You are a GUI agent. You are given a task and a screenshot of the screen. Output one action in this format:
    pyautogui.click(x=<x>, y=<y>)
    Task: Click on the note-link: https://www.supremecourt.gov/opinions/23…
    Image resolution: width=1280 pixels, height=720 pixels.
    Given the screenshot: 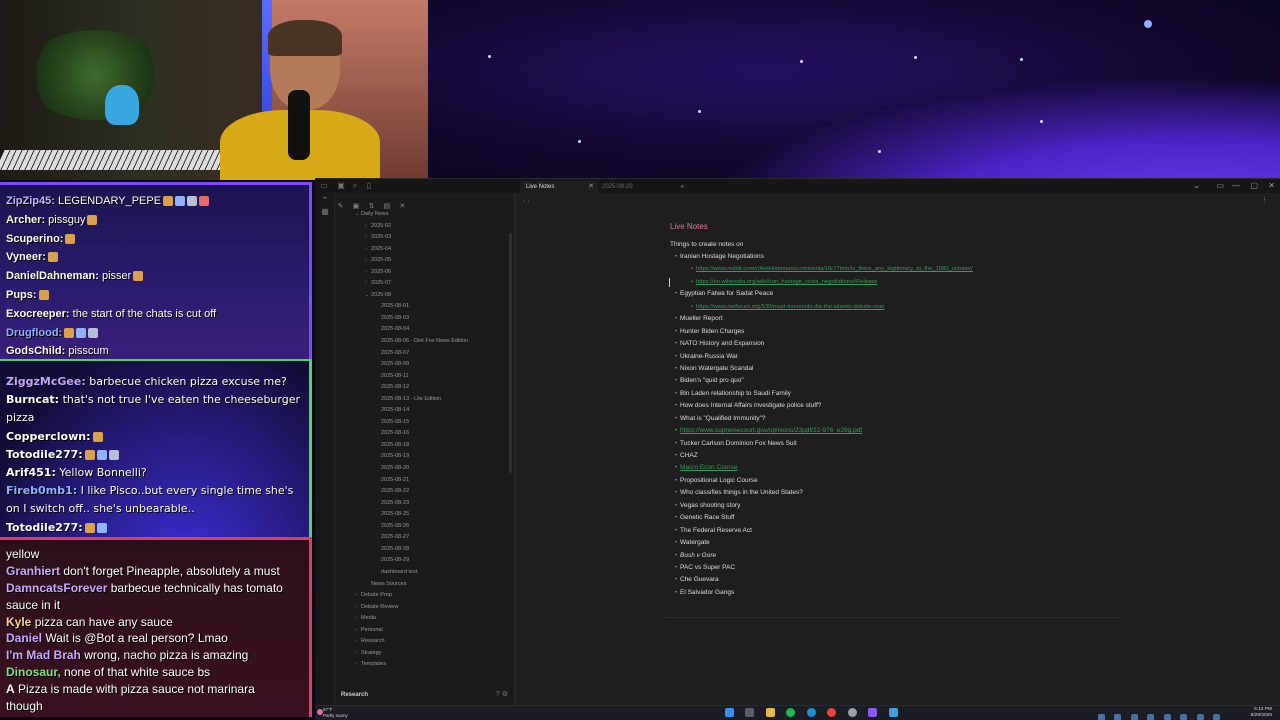 What is the action you would take?
    pyautogui.click(x=771, y=430)
    